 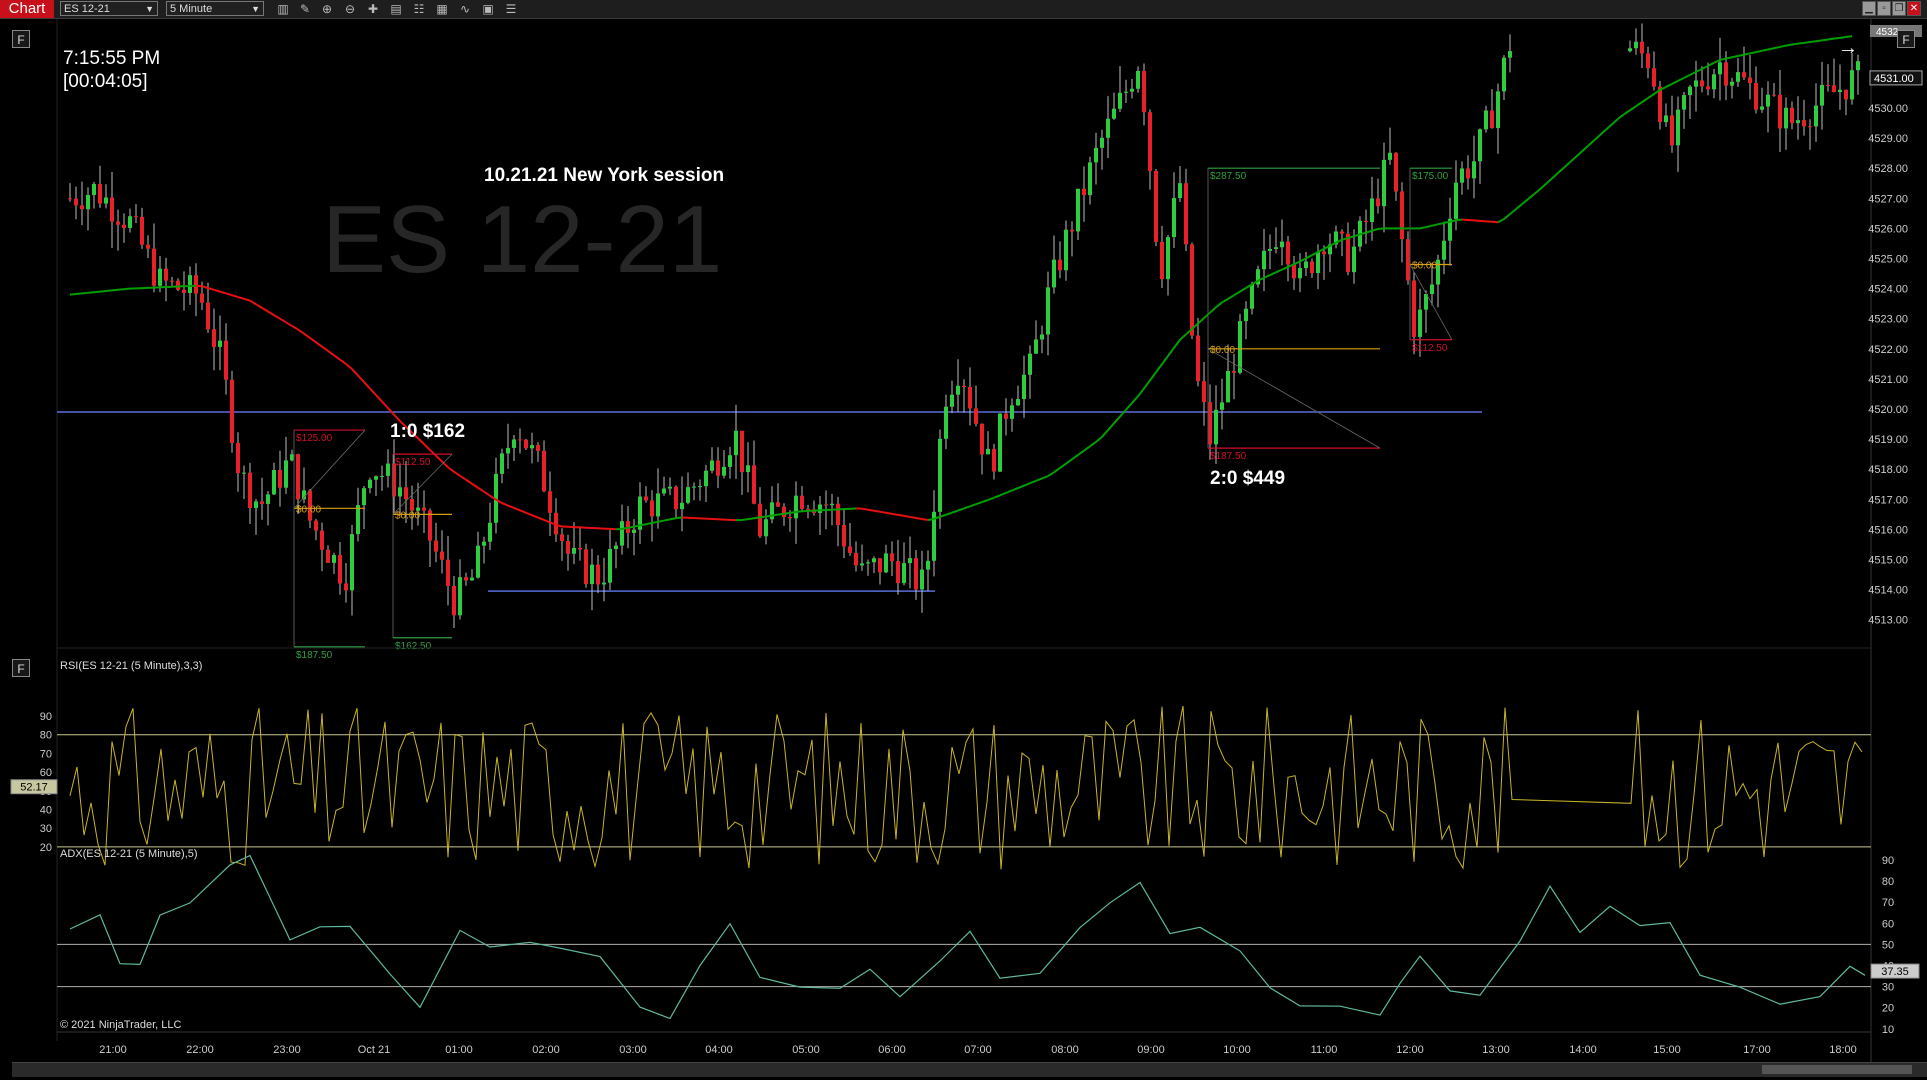 What do you see at coordinates (488, 9) in the screenshot?
I see `indicator-icon: ▣` at bounding box center [488, 9].